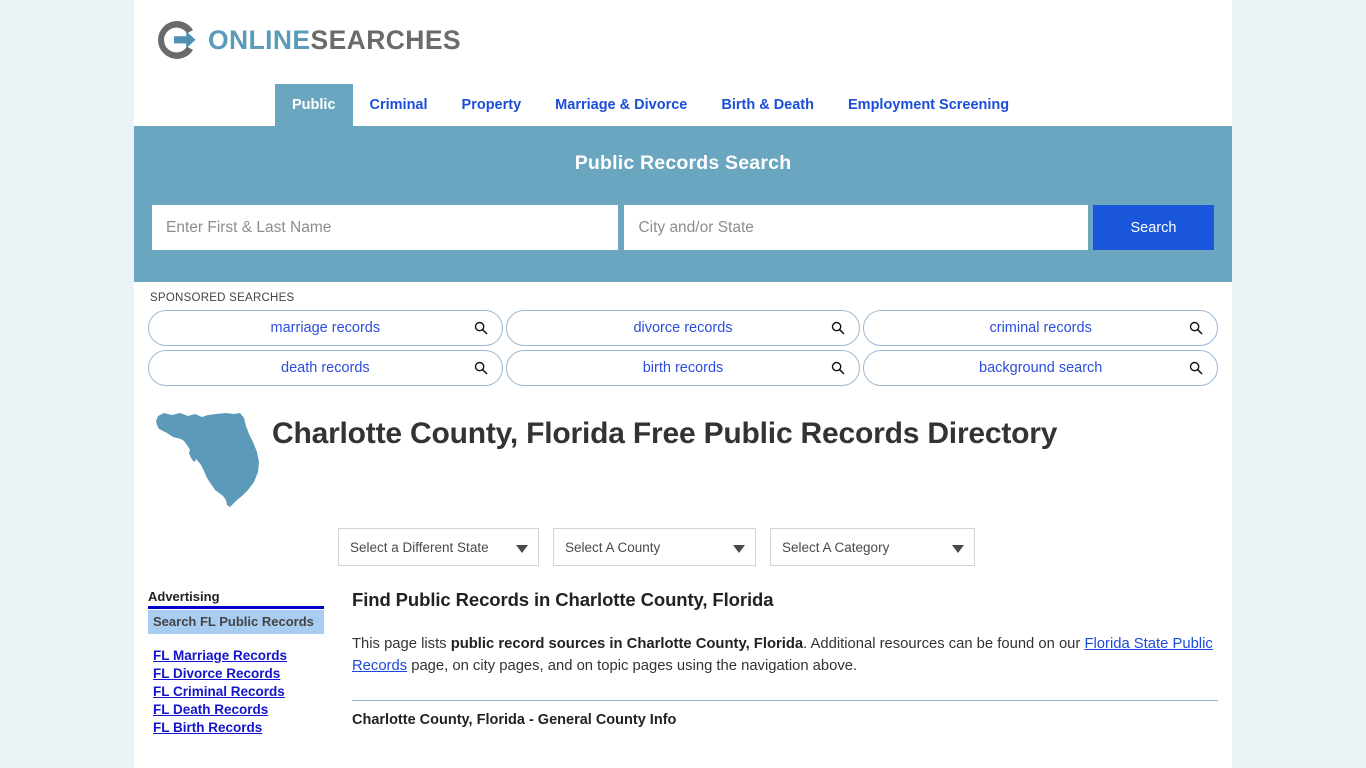 The height and width of the screenshot is (768, 1366). What do you see at coordinates (683, 42) in the screenshot?
I see `site-header: ONLINESEARCHES` at bounding box center [683, 42].